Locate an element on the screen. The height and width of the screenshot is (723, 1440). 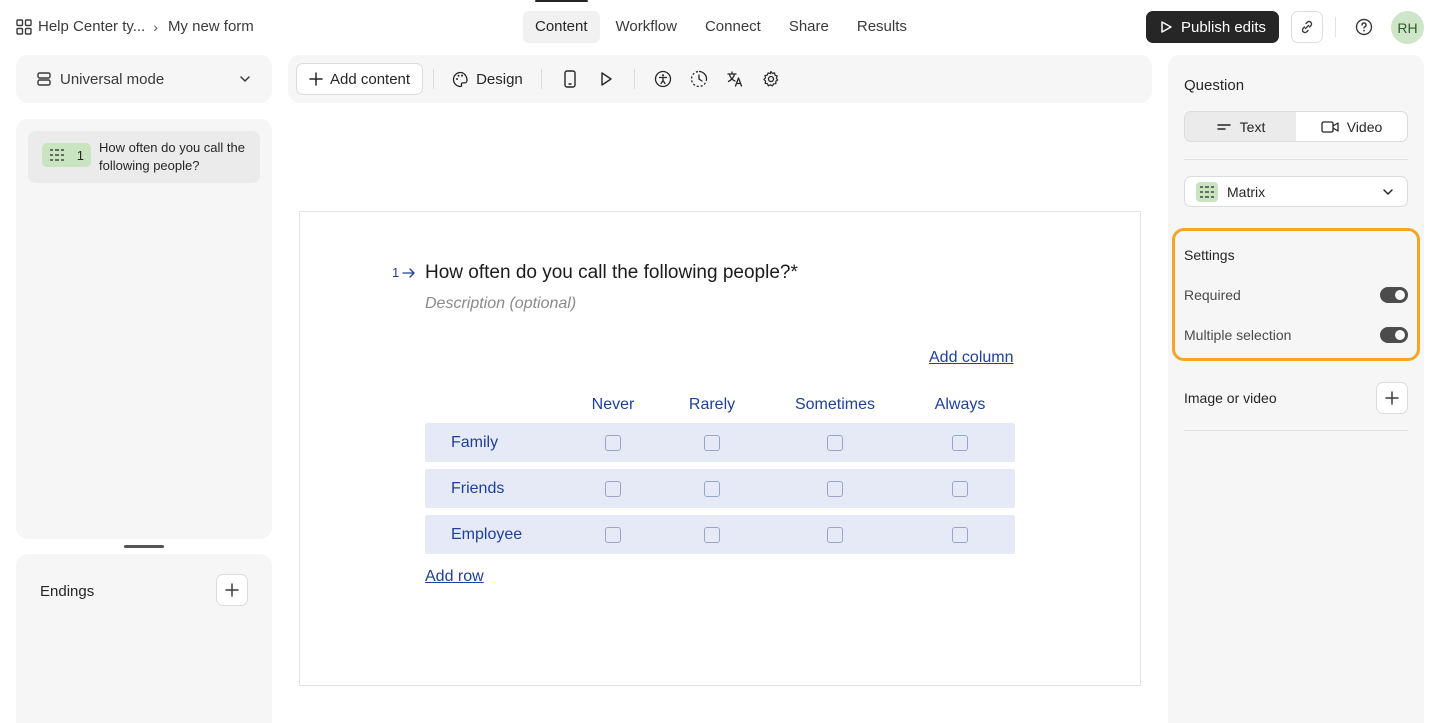
matrix-column-header: Never is located at coordinates (613, 405).